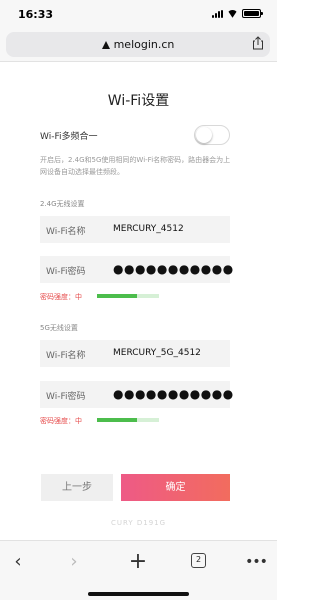  I want to click on wifi-password-5g-field: Wi-Fi密码 ●●●●●●●●●●●, so click(136, 394).